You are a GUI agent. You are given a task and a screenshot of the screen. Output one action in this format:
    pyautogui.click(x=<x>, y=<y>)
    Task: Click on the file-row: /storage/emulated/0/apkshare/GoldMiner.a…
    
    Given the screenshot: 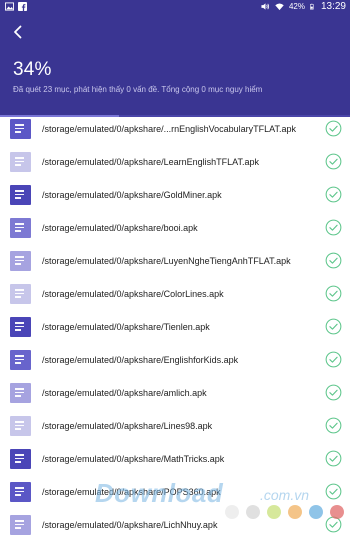 What is the action you would take?
    pyautogui.click(x=175, y=194)
    